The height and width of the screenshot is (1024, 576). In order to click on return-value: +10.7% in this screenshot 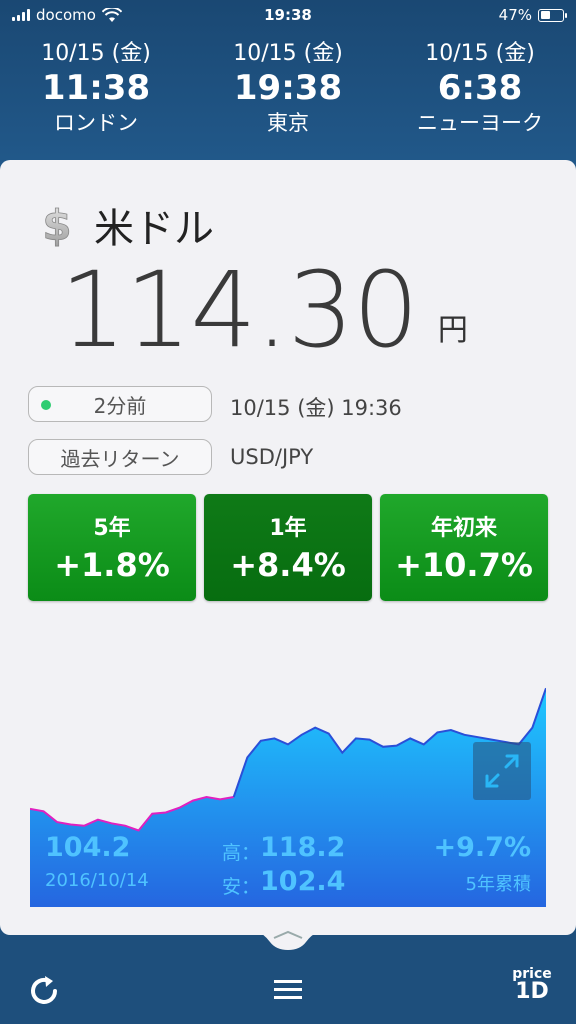, I will do `click(464, 565)`.